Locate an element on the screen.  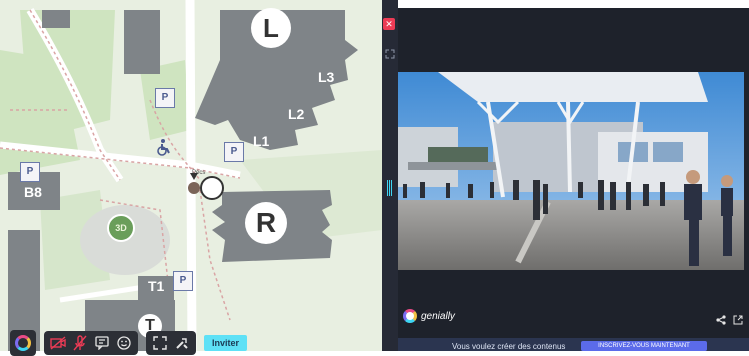
building-B8-label: B8 is located at coordinates (33, 192).